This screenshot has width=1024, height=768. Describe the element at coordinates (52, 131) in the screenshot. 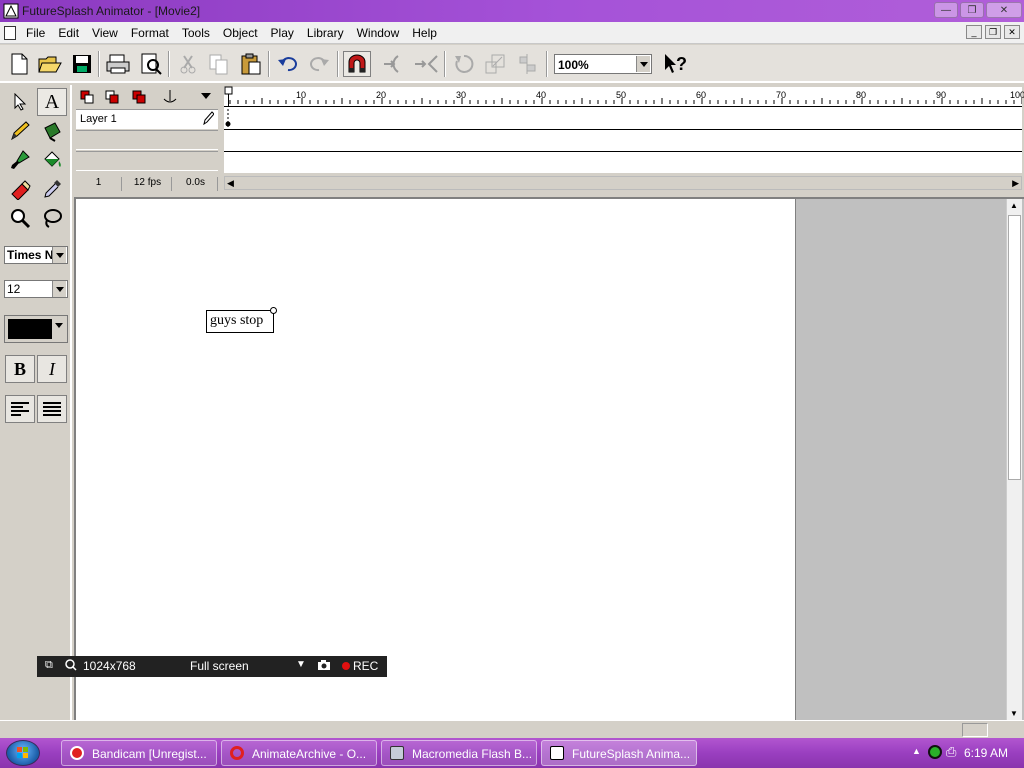

I see `ink-bottle-tool` at that location.